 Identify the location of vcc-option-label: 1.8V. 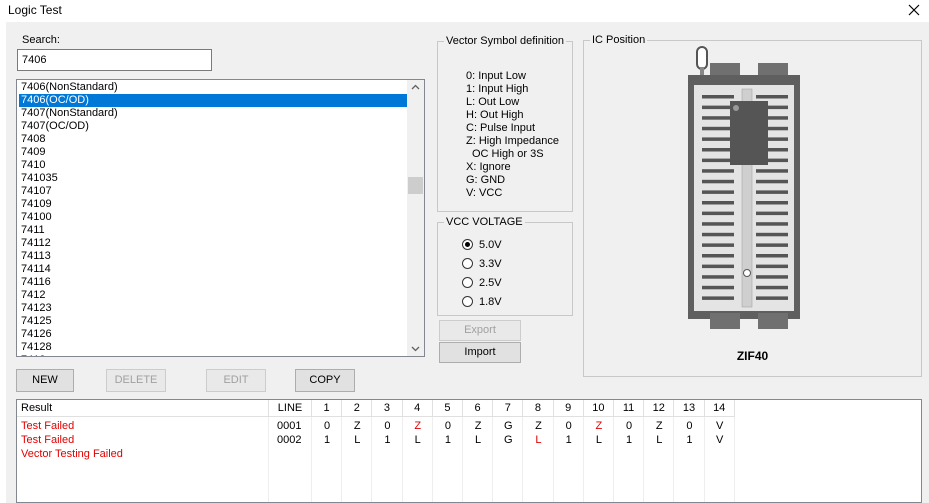
(490, 302).